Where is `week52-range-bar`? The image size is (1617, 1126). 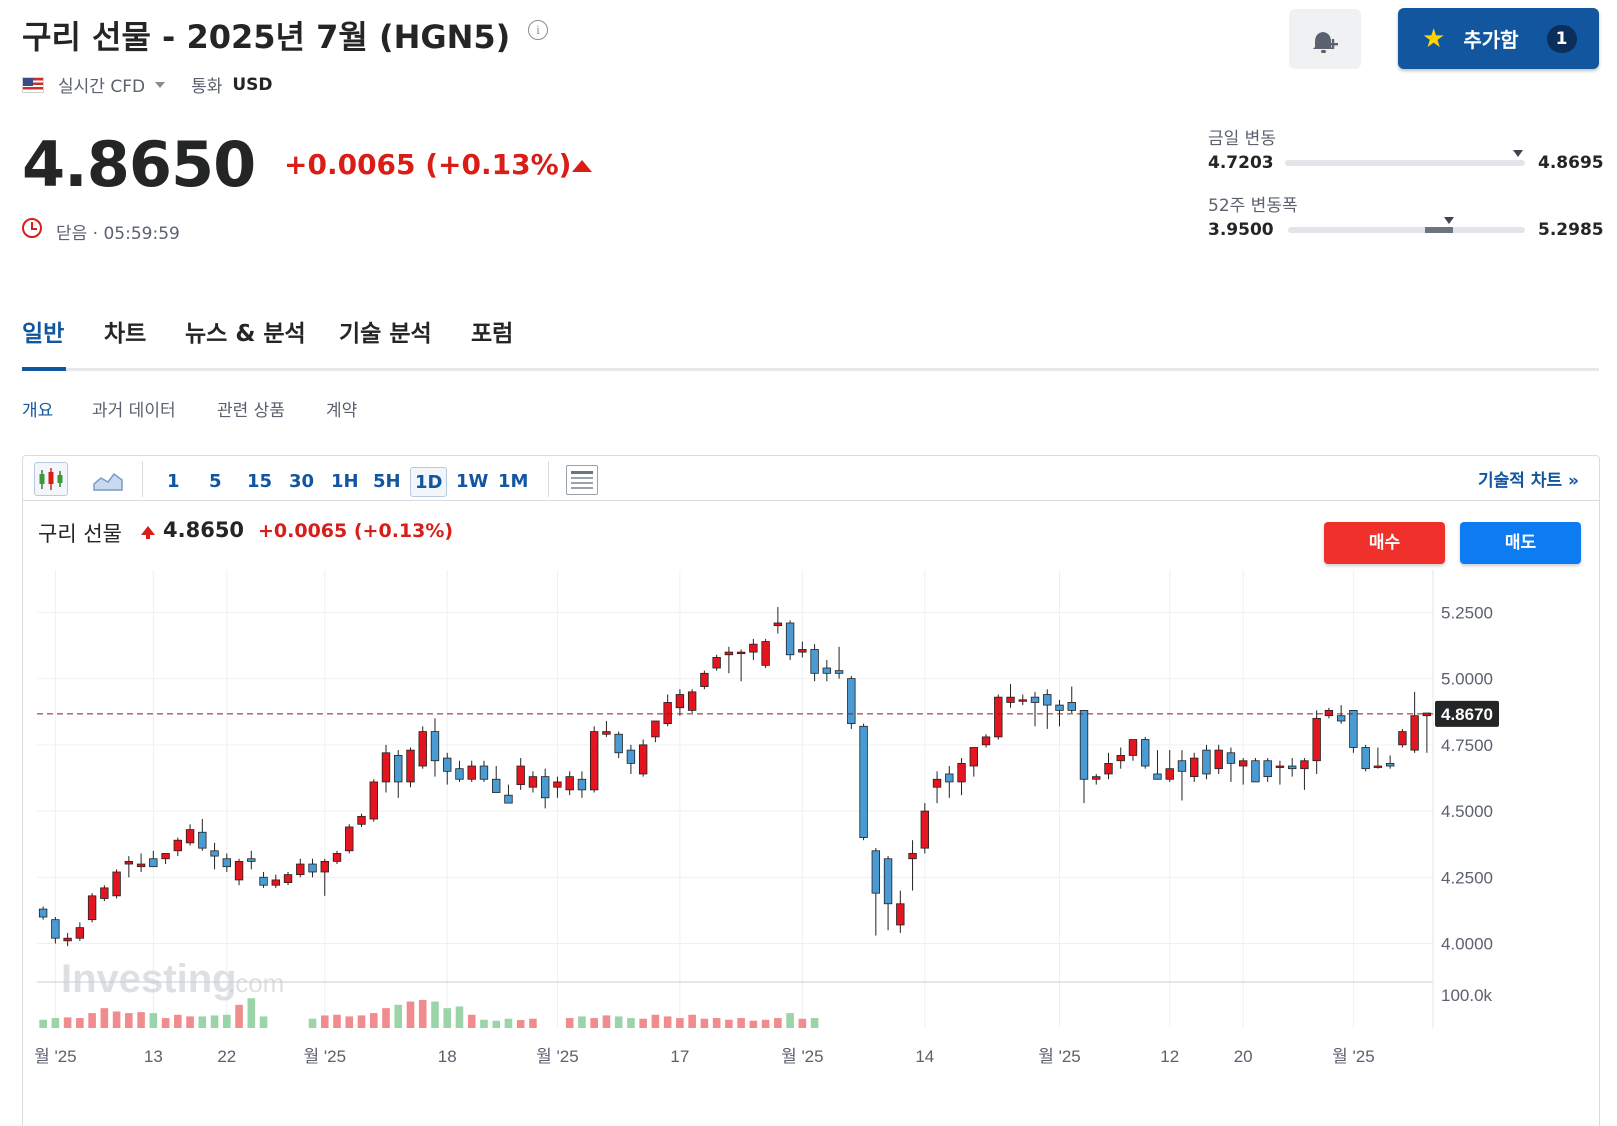 week52-range-bar is located at coordinates (1406, 230).